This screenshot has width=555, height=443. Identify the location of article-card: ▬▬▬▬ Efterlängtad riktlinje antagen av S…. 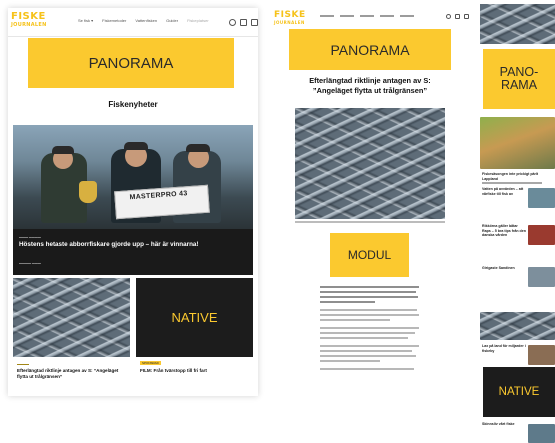
(71, 335).